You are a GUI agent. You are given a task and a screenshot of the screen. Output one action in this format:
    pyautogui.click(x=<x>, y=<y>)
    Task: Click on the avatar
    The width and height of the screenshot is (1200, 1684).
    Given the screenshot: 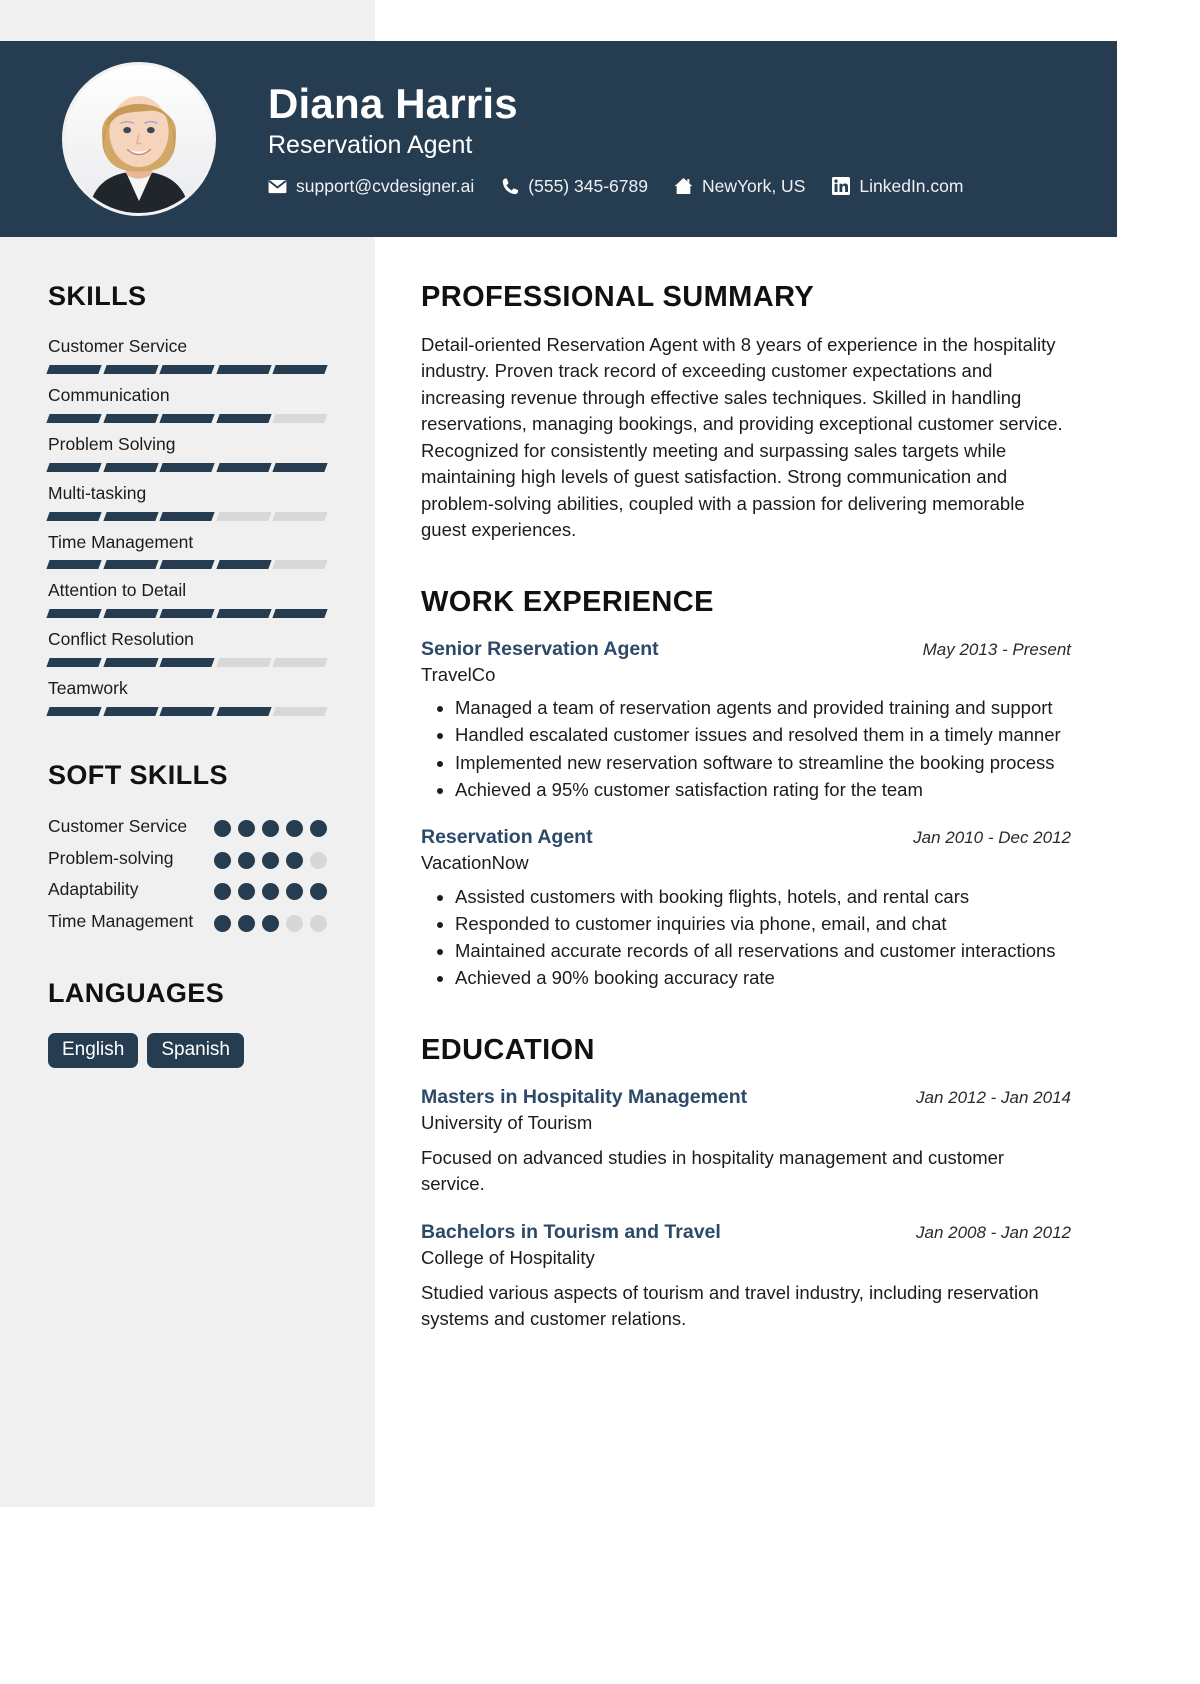 What is the action you would take?
    pyautogui.click(x=139, y=139)
    